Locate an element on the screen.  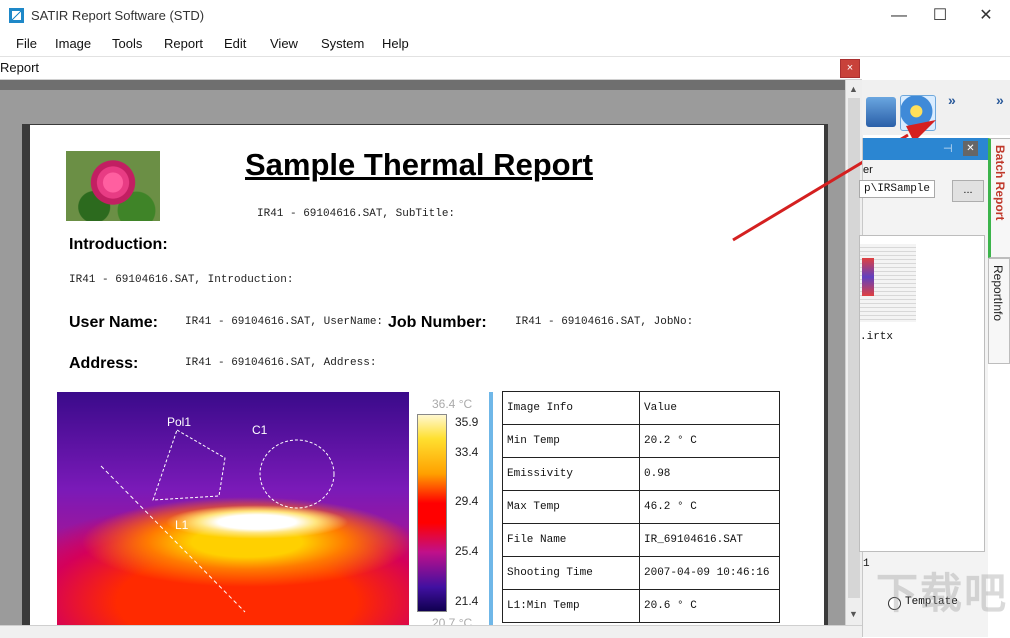
job-number-value: IR41 - 69104616.SAT, JobNo: is located at coordinates (604, 322).